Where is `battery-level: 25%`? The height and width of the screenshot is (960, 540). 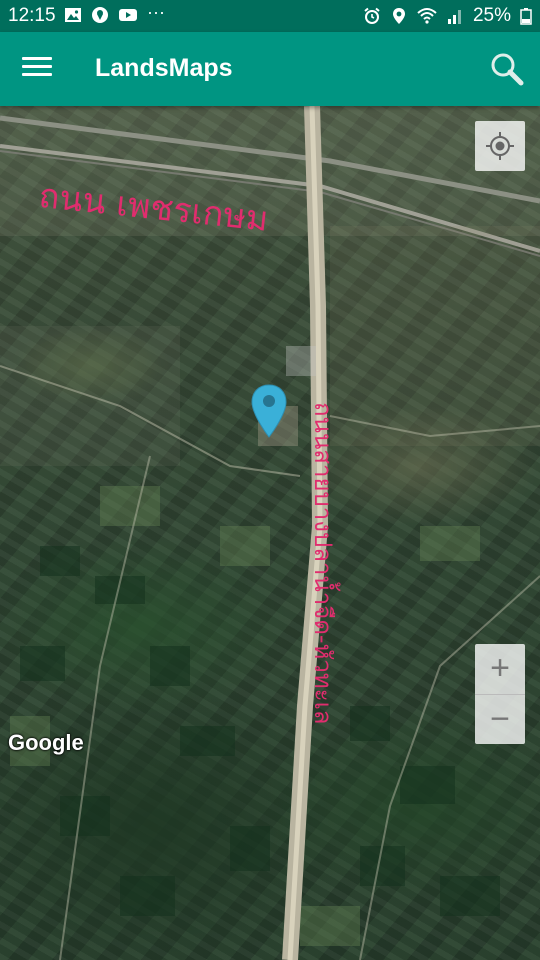 battery-level: 25% is located at coordinates (491, 15).